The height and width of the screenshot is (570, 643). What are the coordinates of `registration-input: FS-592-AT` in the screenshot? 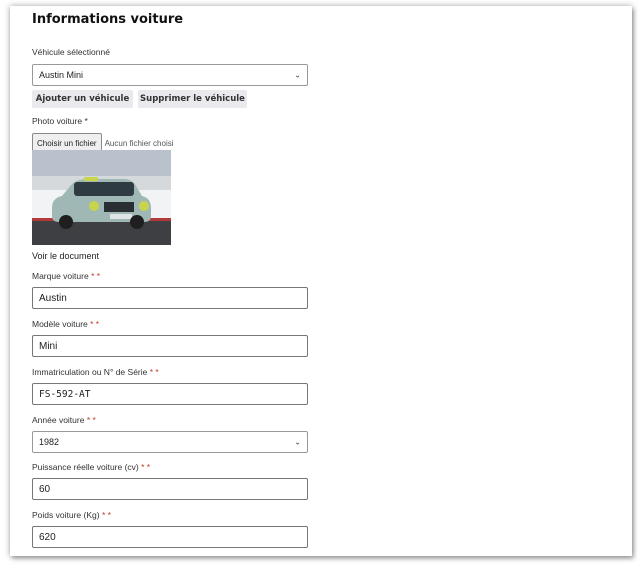 It's located at (170, 394).